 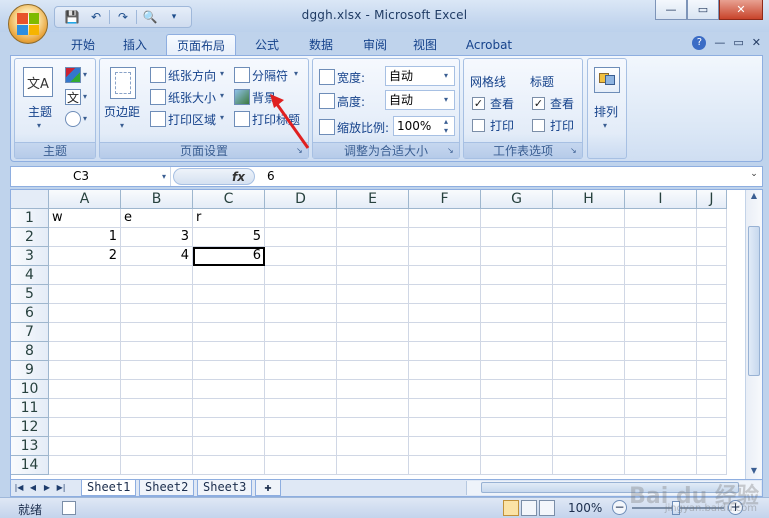 What do you see at coordinates (446, 126) in the screenshot?
I see `spinner-arrows-icon: ▴ ▾` at bounding box center [446, 126].